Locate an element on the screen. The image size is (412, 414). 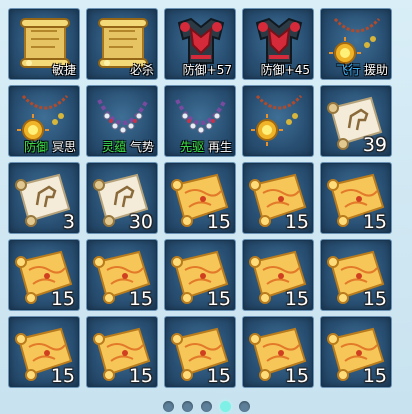
item-attribute-label: 灵蕴 气势 is located at coordinates (128, 147).